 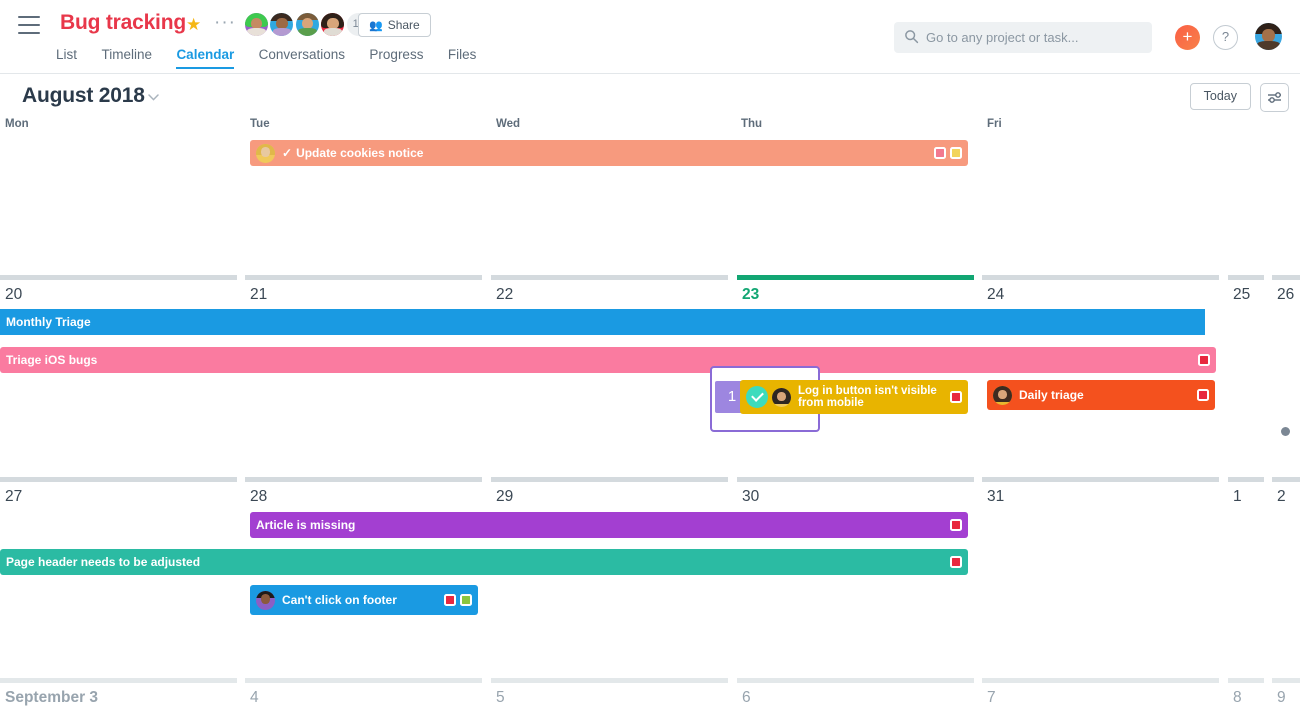 I want to click on weekday-tue: Tue, so click(x=260, y=124).